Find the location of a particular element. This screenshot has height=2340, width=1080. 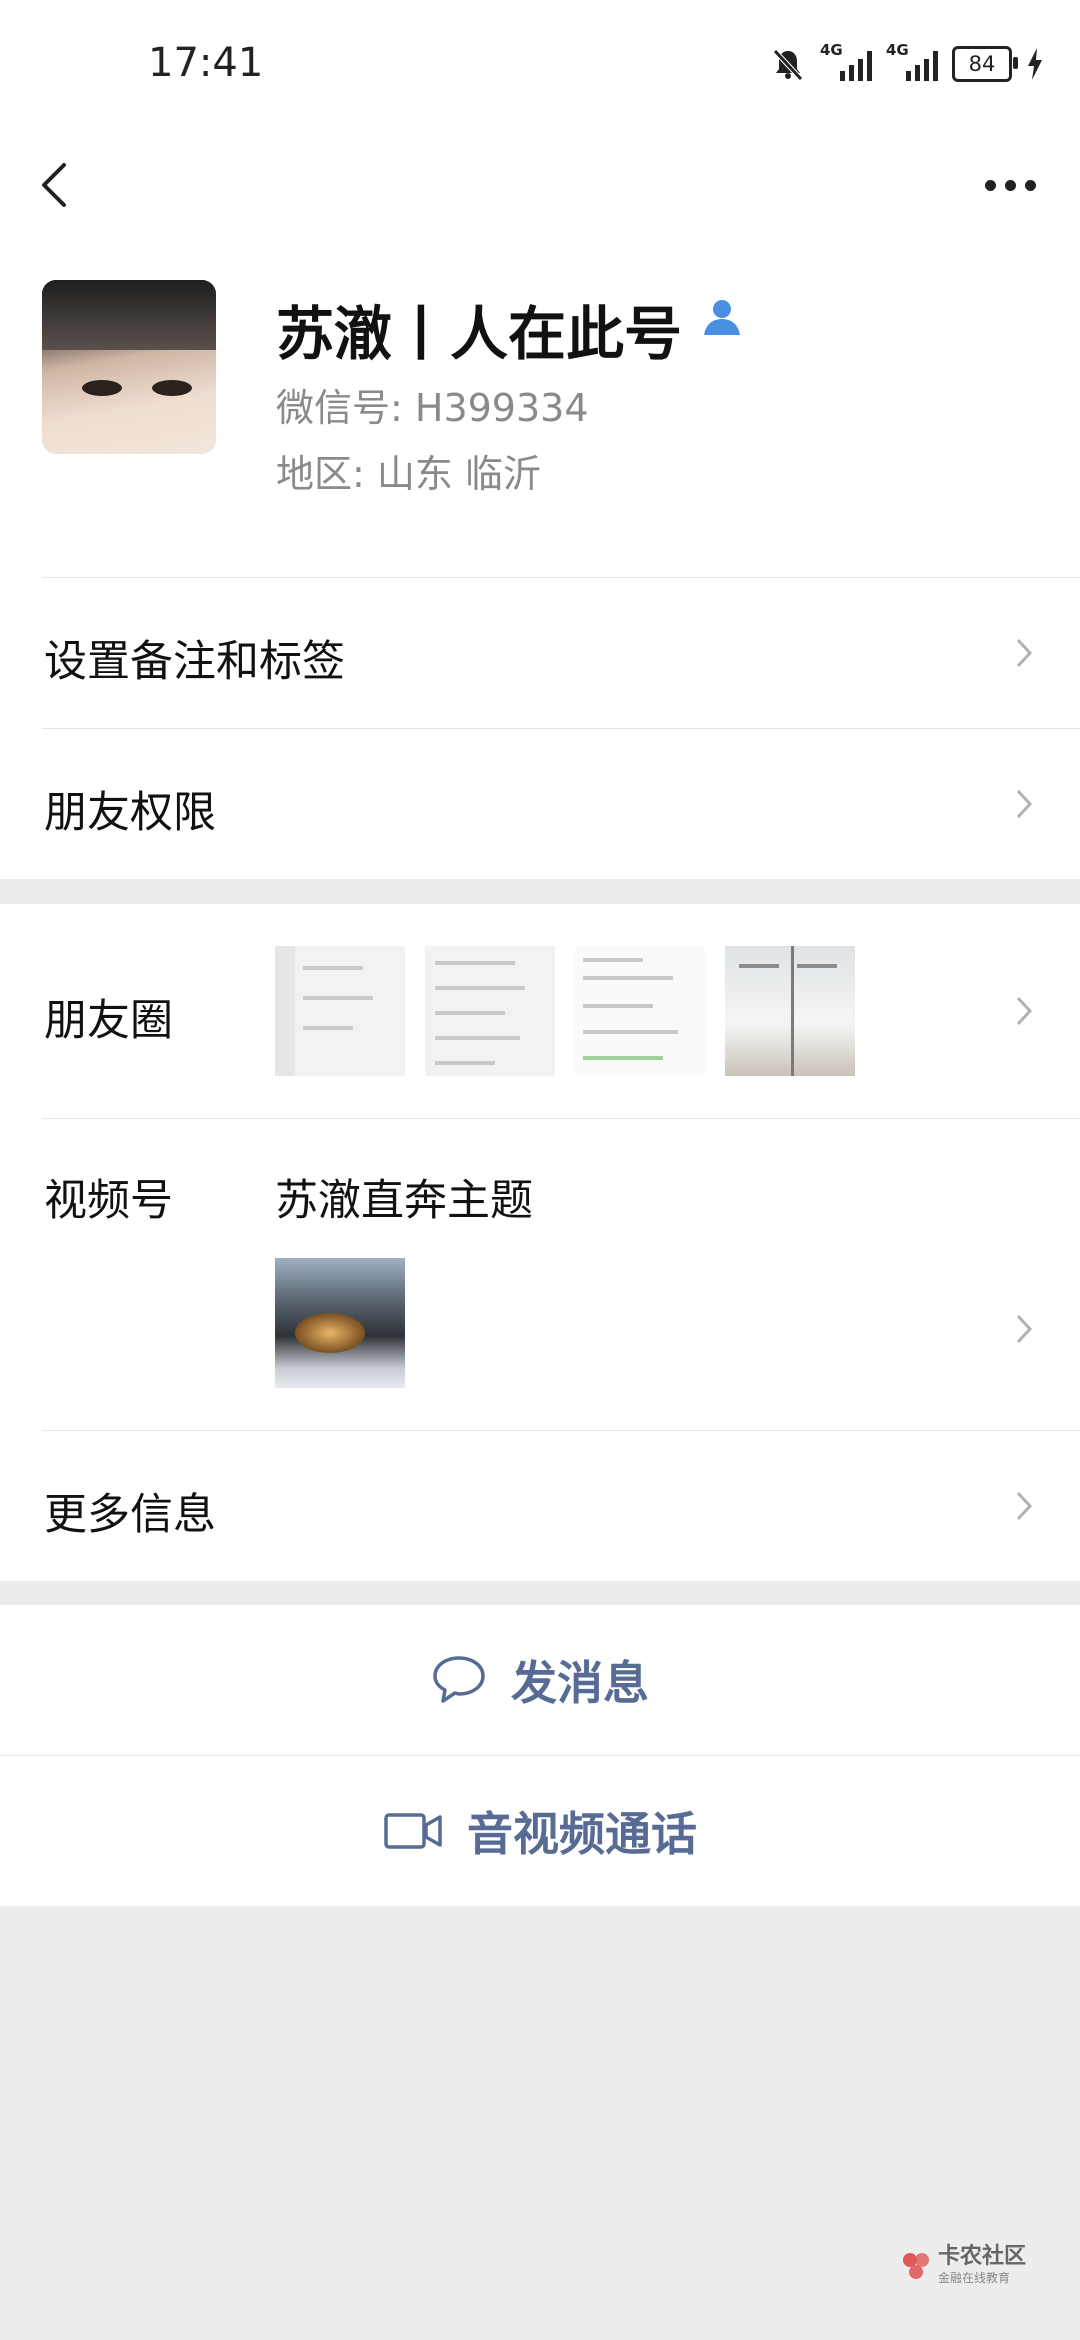

more-button is located at coordinates (1010, 185).